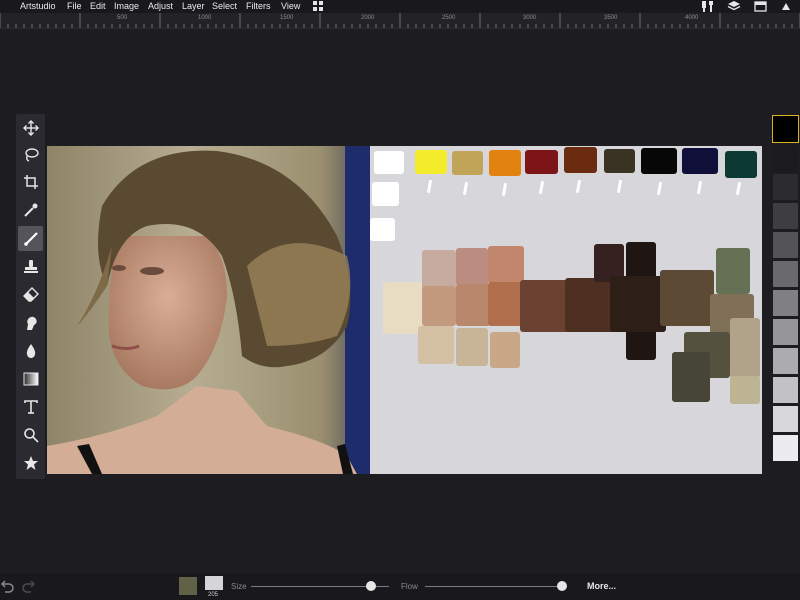 The image size is (800, 600). What do you see at coordinates (400, 21) in the screenshot?
I see `horizontal-ruler: 500 1000 1500 2000 2500 3000 3500 4000` at bounding box center [400, 21].